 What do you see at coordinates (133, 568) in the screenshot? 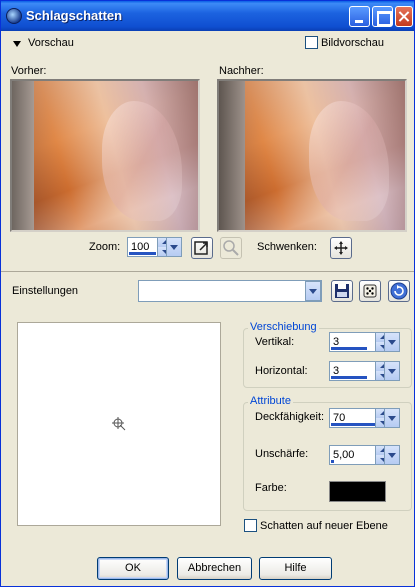
I see `ok-button: OK` at bounding box center [133, 568].